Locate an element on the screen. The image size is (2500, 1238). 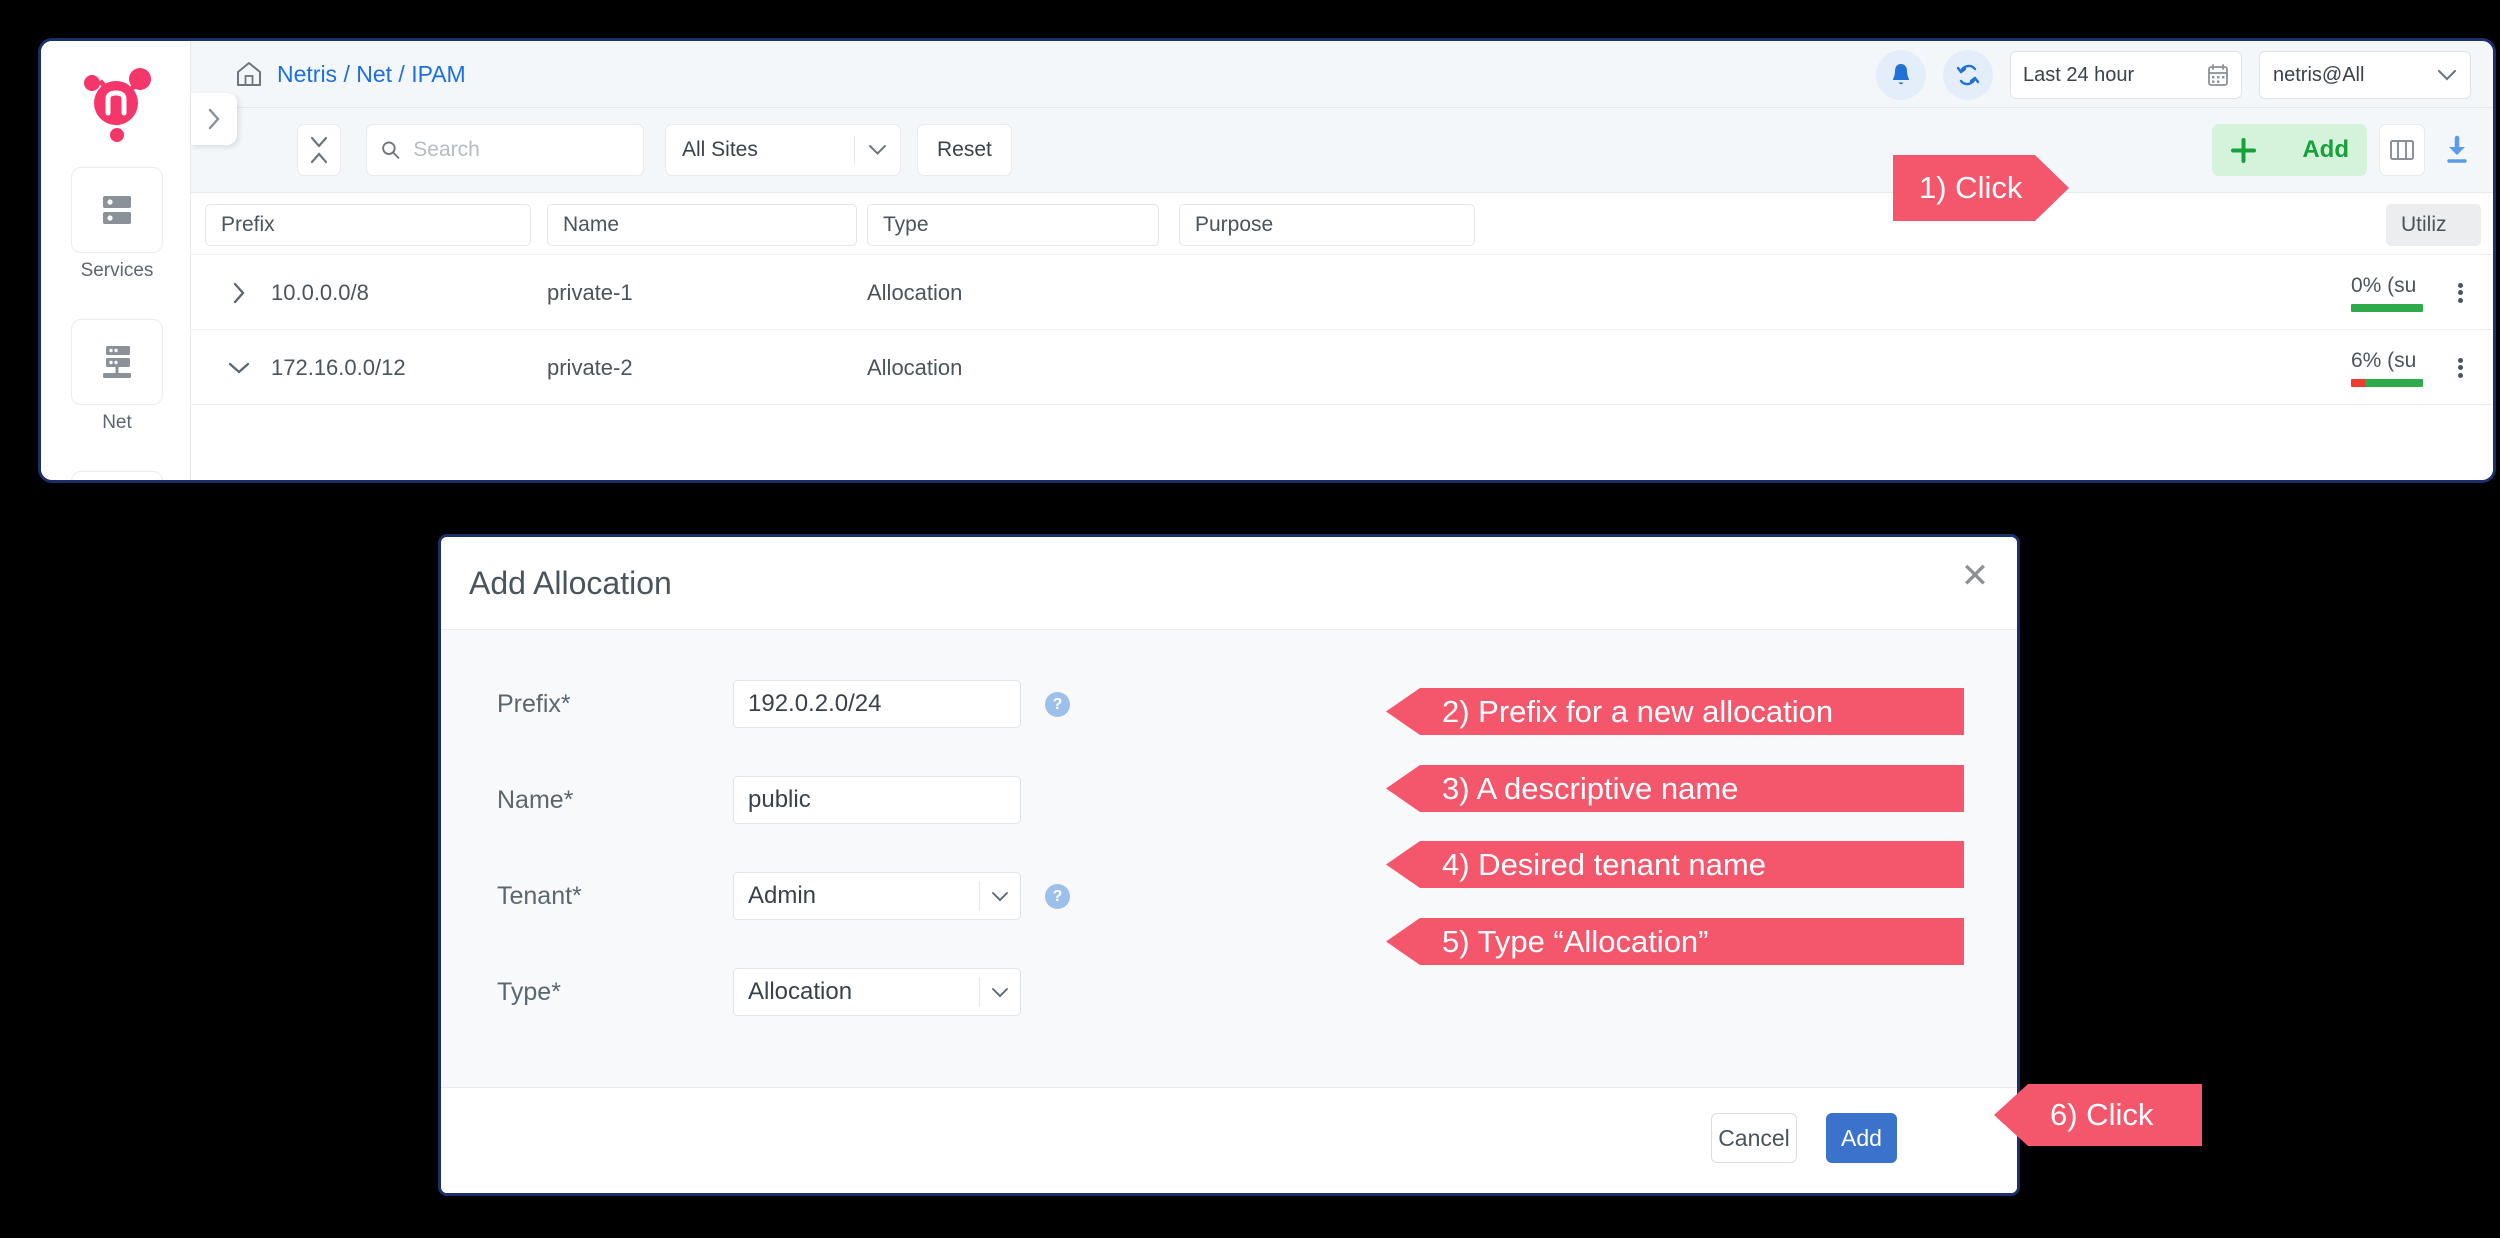
tenant-value: netris@All is located at coordinates (2319, 74).